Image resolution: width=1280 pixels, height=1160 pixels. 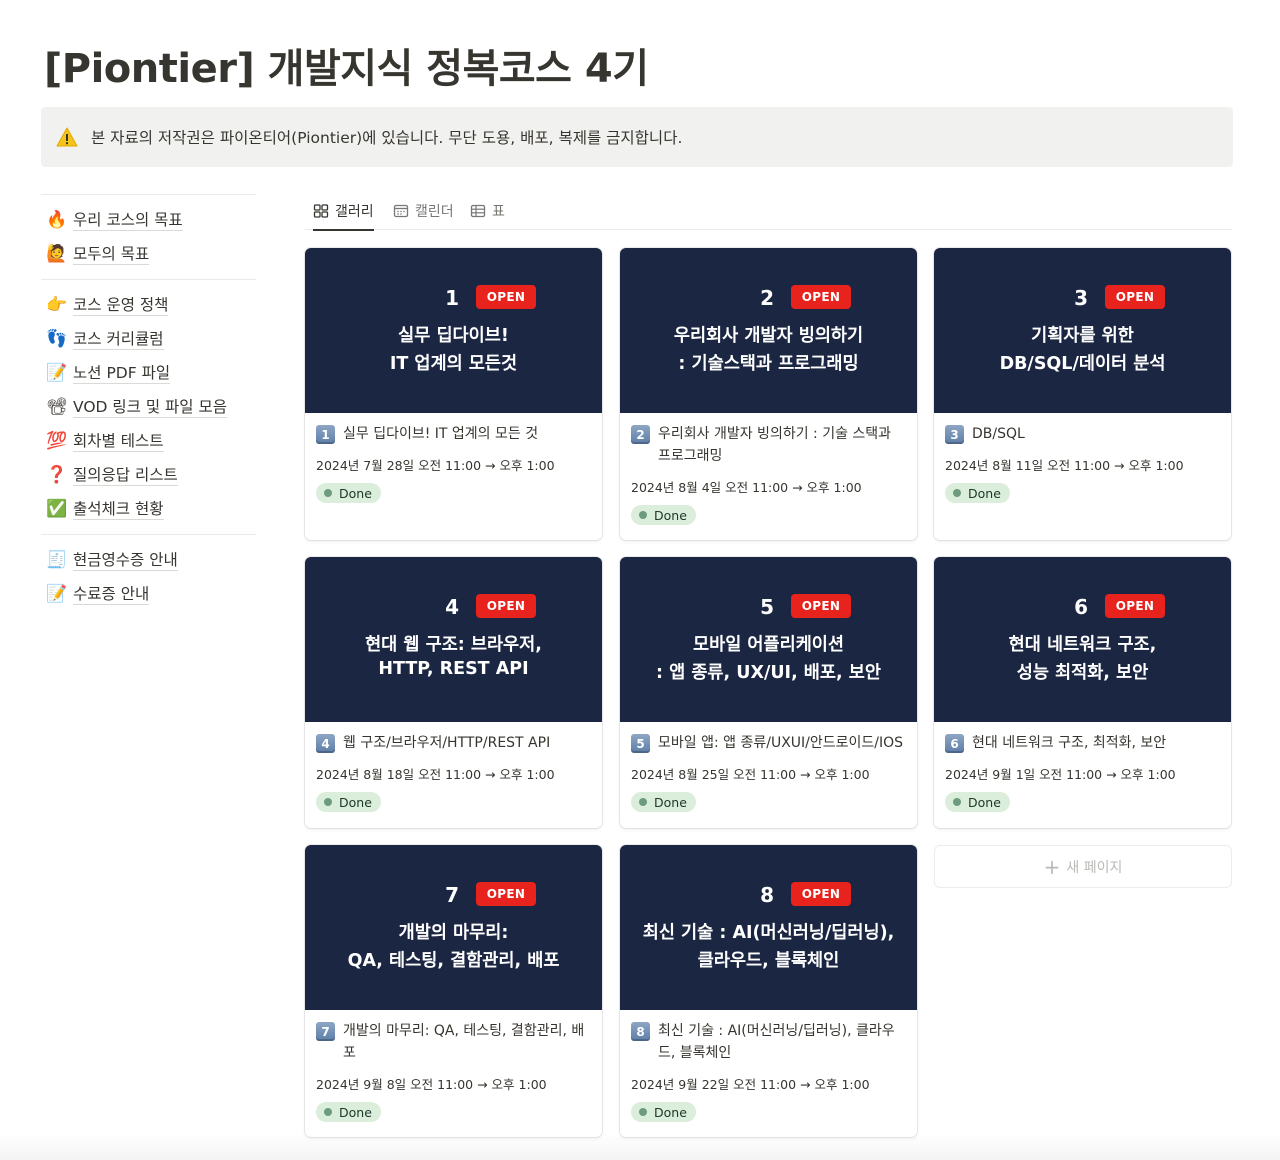 I want to click on sidebar-item: 🧾 현금영수증 안내, so click(x=148, y=560).